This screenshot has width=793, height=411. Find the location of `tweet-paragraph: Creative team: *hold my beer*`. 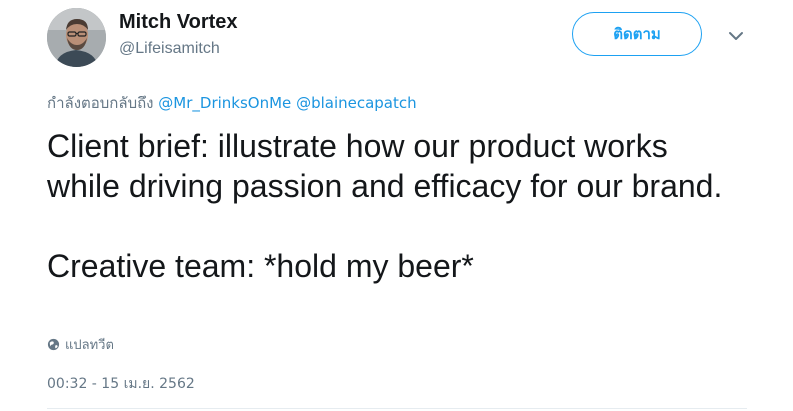

tweet-paragraph: Creative team: *hold my beer* is located at coordinates (260, 266).